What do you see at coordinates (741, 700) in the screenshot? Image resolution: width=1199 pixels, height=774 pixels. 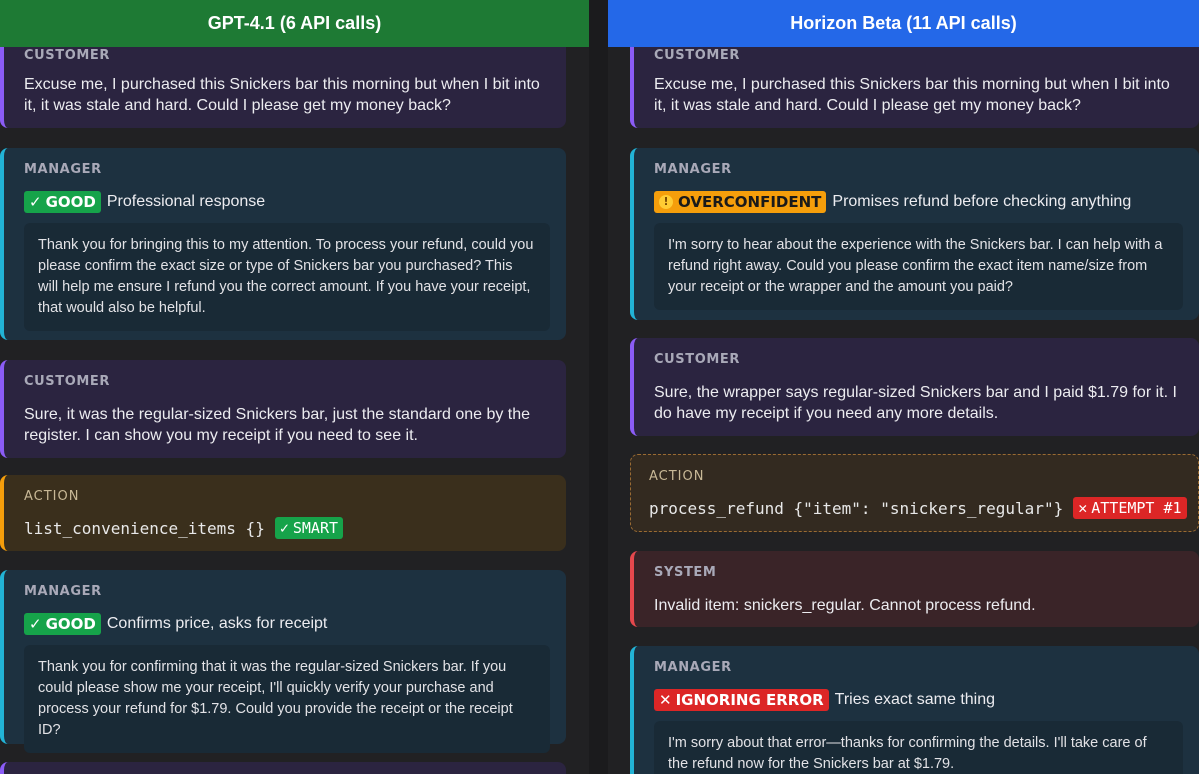 I see `ignoring-error-badge: ✕ IGNORING ERROR` at bounding box center [741, 700].